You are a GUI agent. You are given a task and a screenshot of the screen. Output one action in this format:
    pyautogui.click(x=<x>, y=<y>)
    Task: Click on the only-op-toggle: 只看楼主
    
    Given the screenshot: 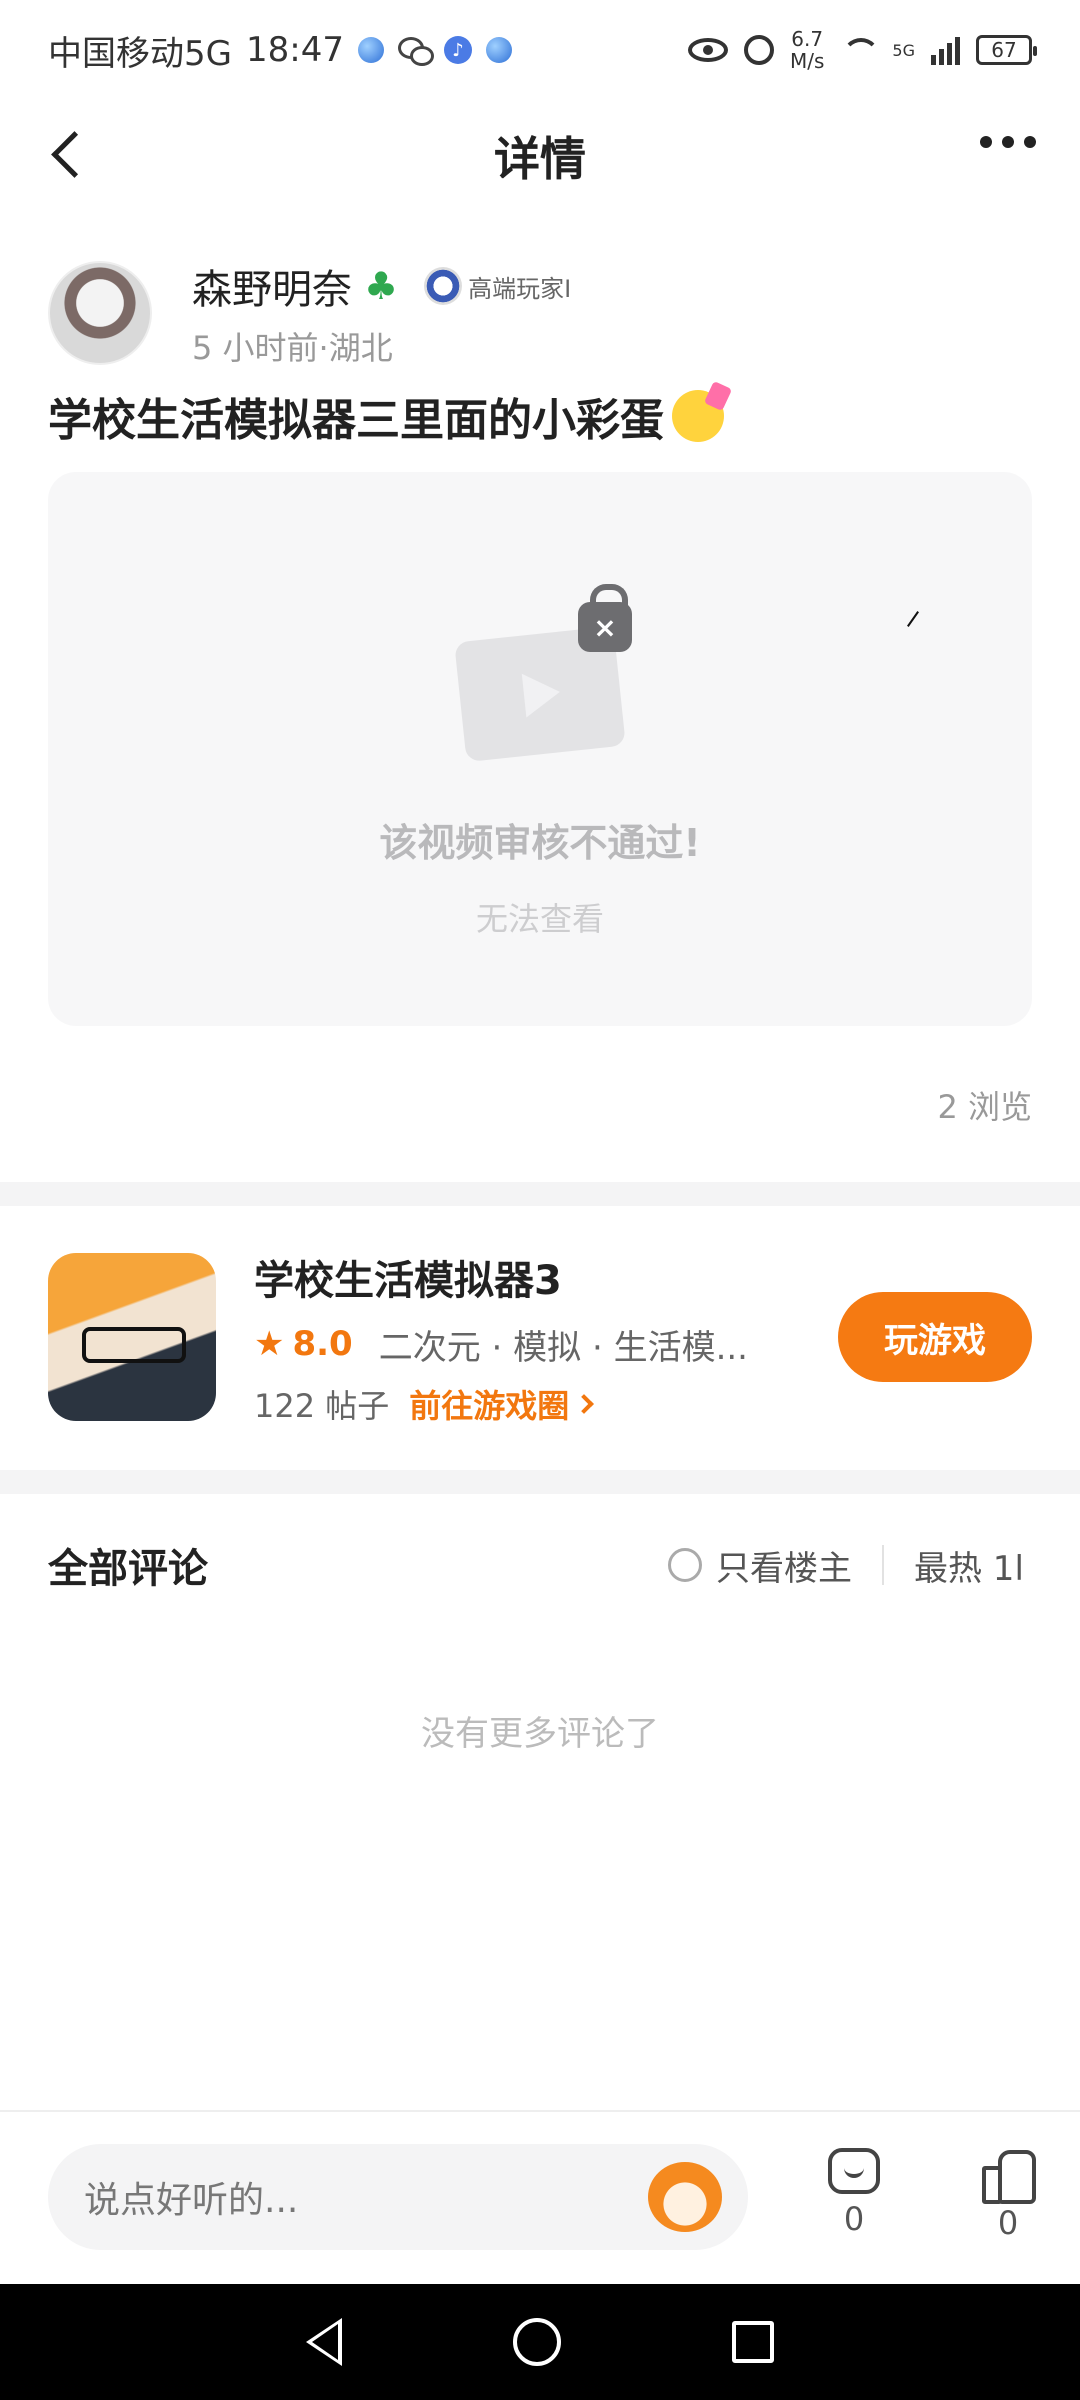 What is the action you would take?
    pyautogui.click(x=760, y=1565)
    